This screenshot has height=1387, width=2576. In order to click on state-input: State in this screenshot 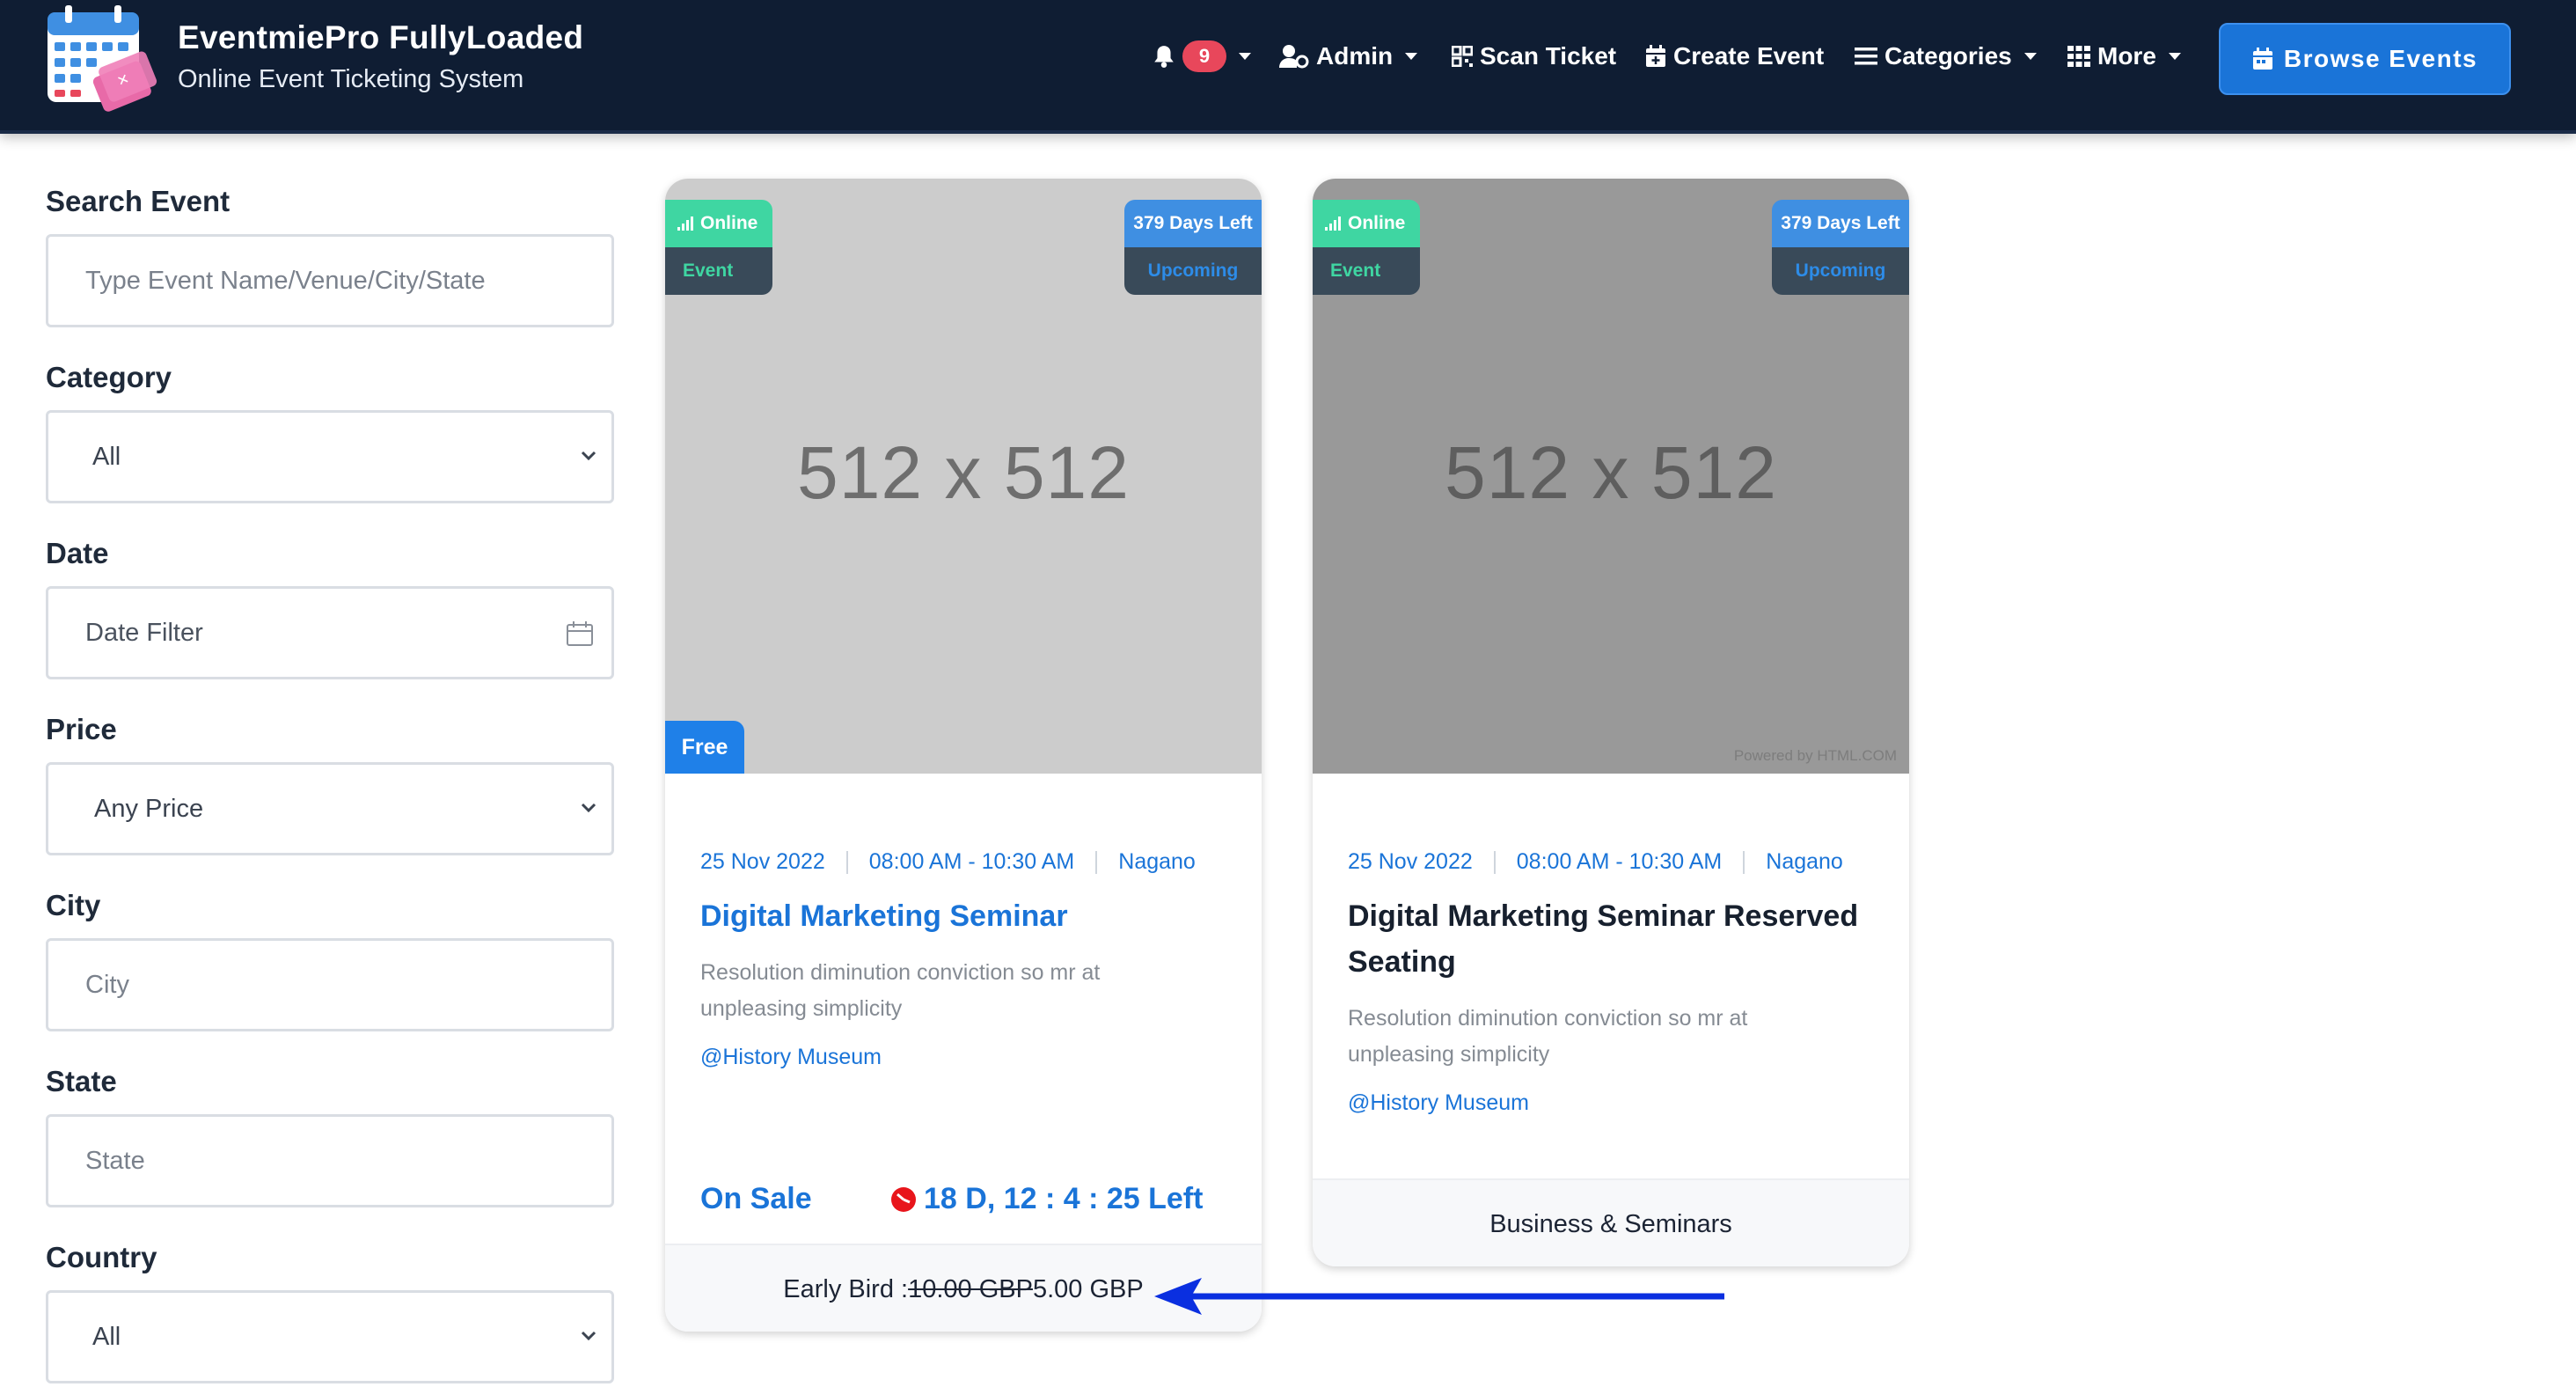, I will do `click(330, 1160)`.